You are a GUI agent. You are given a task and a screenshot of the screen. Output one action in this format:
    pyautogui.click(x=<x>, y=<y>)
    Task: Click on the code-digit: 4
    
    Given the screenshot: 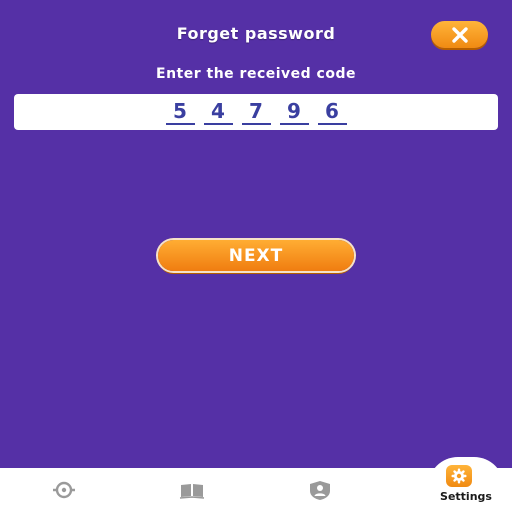 What is the action you would take?
    pyautogui.click(x=218, y=112)
    